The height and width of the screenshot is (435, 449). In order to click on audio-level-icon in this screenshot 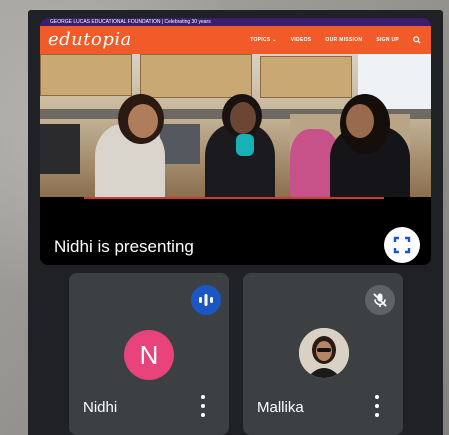, I will do `click(206, 300)`.